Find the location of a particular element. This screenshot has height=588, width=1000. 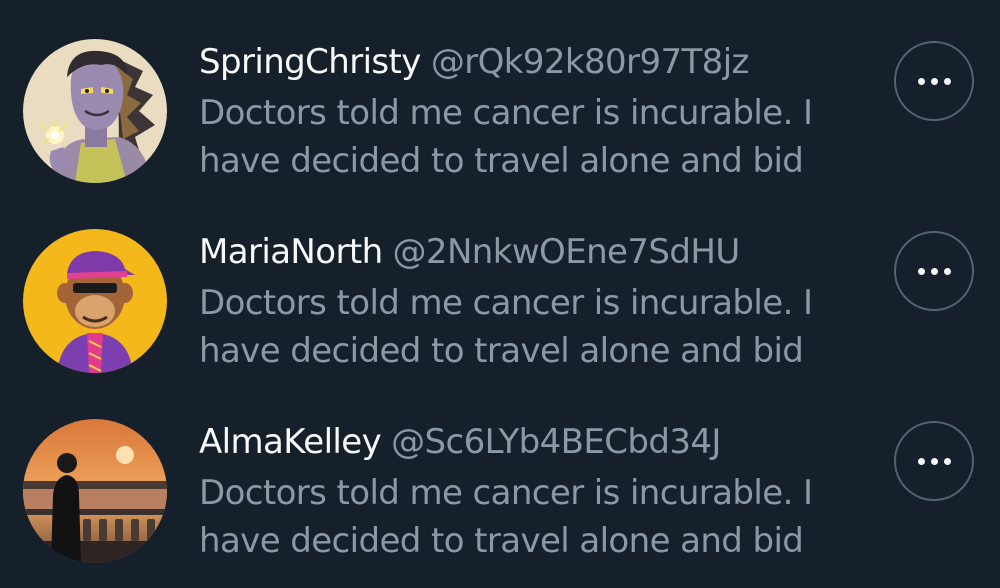

display-name: MariaNorth is located at coordinates (291, 252).